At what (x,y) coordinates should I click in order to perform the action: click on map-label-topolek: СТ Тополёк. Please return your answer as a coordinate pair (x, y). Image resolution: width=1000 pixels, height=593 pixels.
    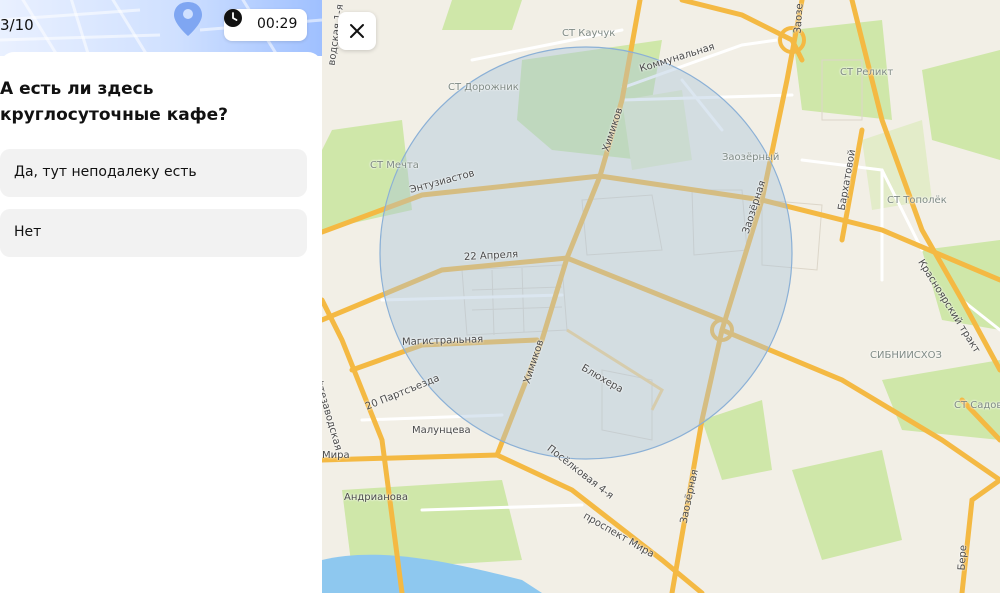
    Looking at the image, I should click on (917, 200).